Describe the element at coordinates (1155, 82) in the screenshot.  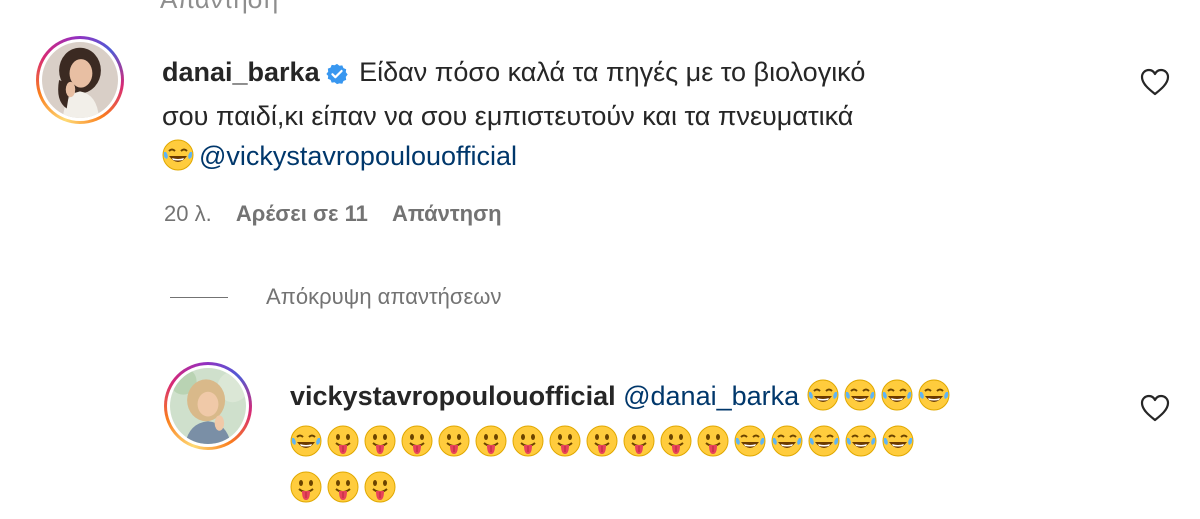
I see `like-heart-icon` at that location.